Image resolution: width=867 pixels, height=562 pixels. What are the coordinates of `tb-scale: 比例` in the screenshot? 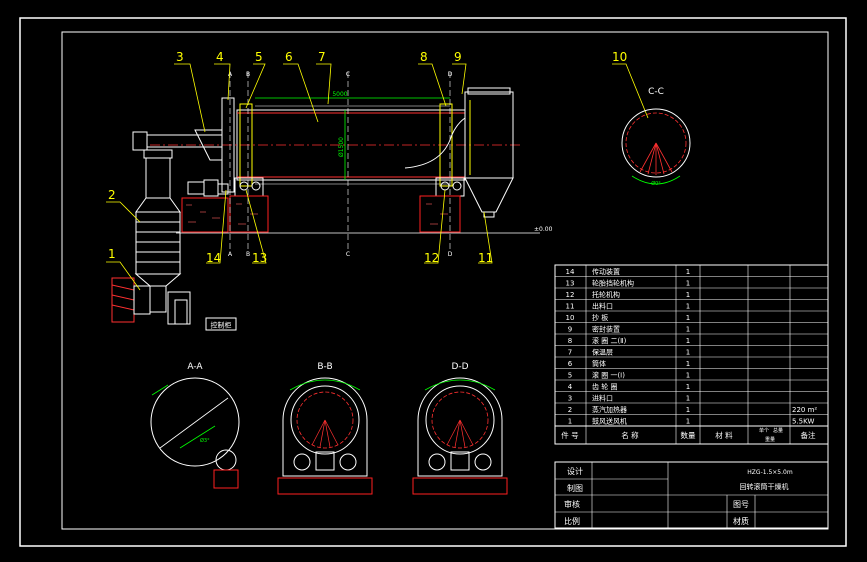 It's located at (572, 521).